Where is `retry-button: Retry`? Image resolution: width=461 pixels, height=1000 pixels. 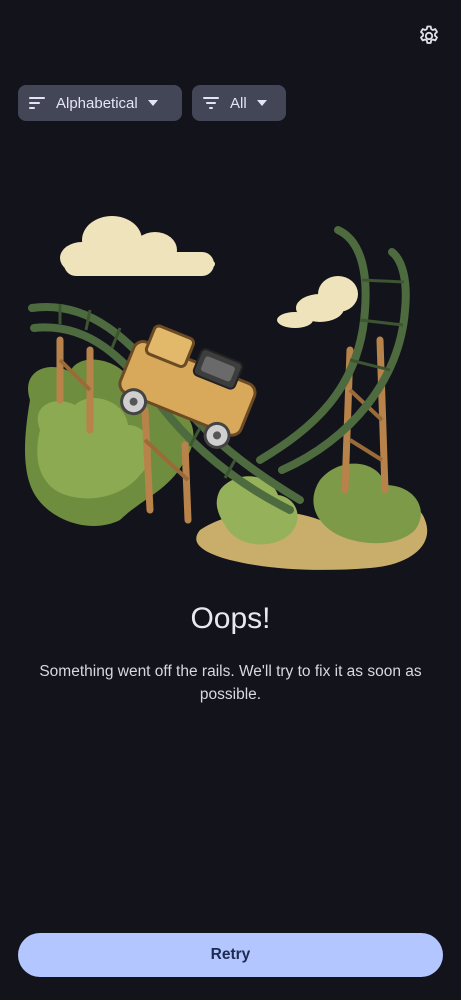 retry-button: Retry is located at coordinates (230, 955).